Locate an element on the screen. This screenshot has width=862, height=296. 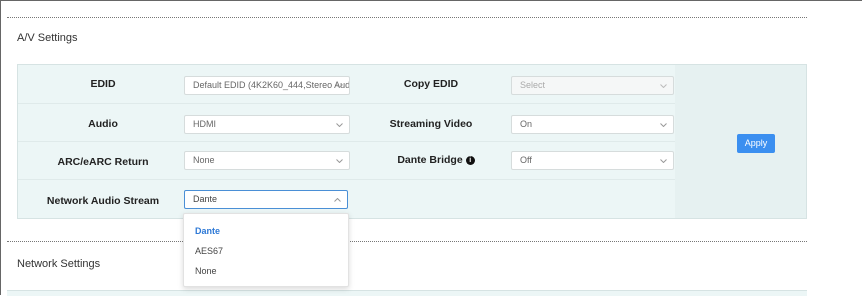
dante-bridge-value: Off is located at coordinates (526, 160).